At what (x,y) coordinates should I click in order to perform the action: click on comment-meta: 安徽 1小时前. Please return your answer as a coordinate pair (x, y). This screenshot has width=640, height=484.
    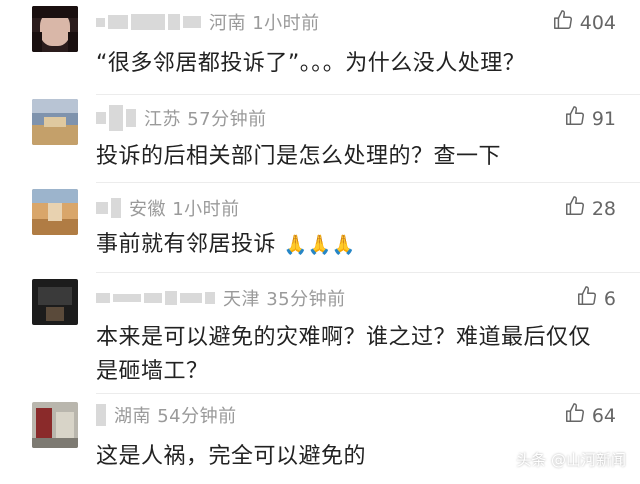
    Looking at the image, I should click on (168, 208).